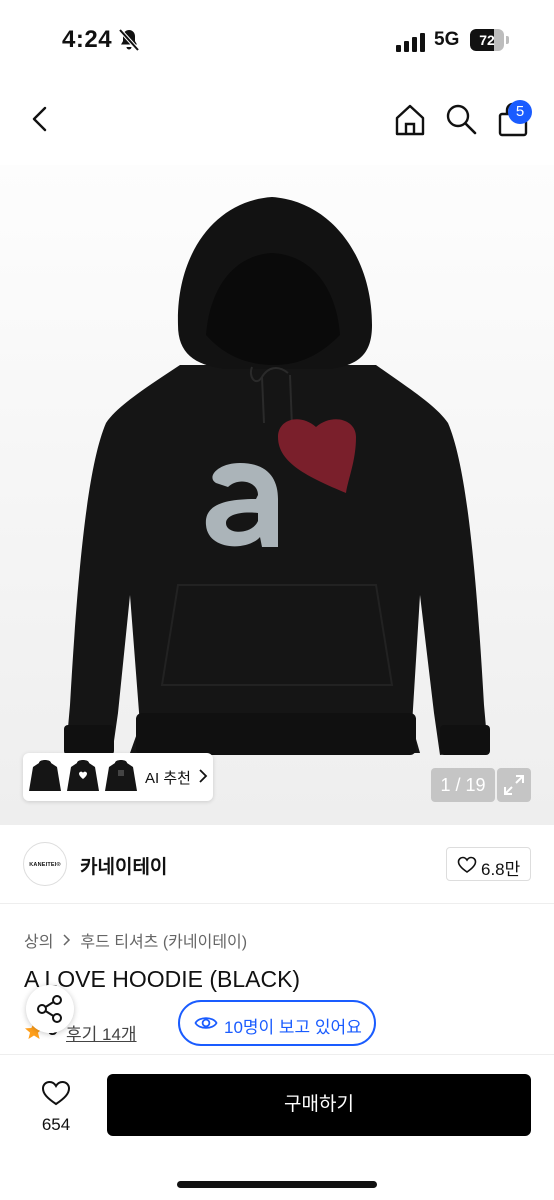  What do you see at coordinates (87, 39) in the screenshot?
I see `status-time: 4:24` at bounding box center [87, 39].